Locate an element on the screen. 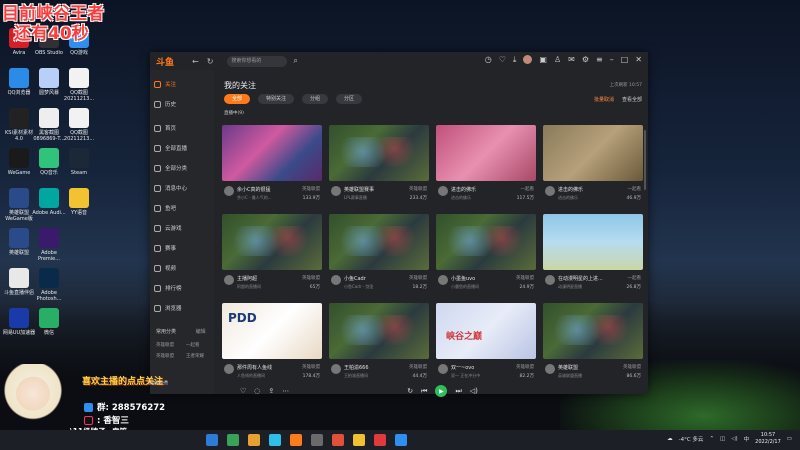 The width and height of the screenshot is (800, 450). stream-card: 主播阿超 英雄联盟 阿超的直播间 65万 is located at coordinates (272, 255).